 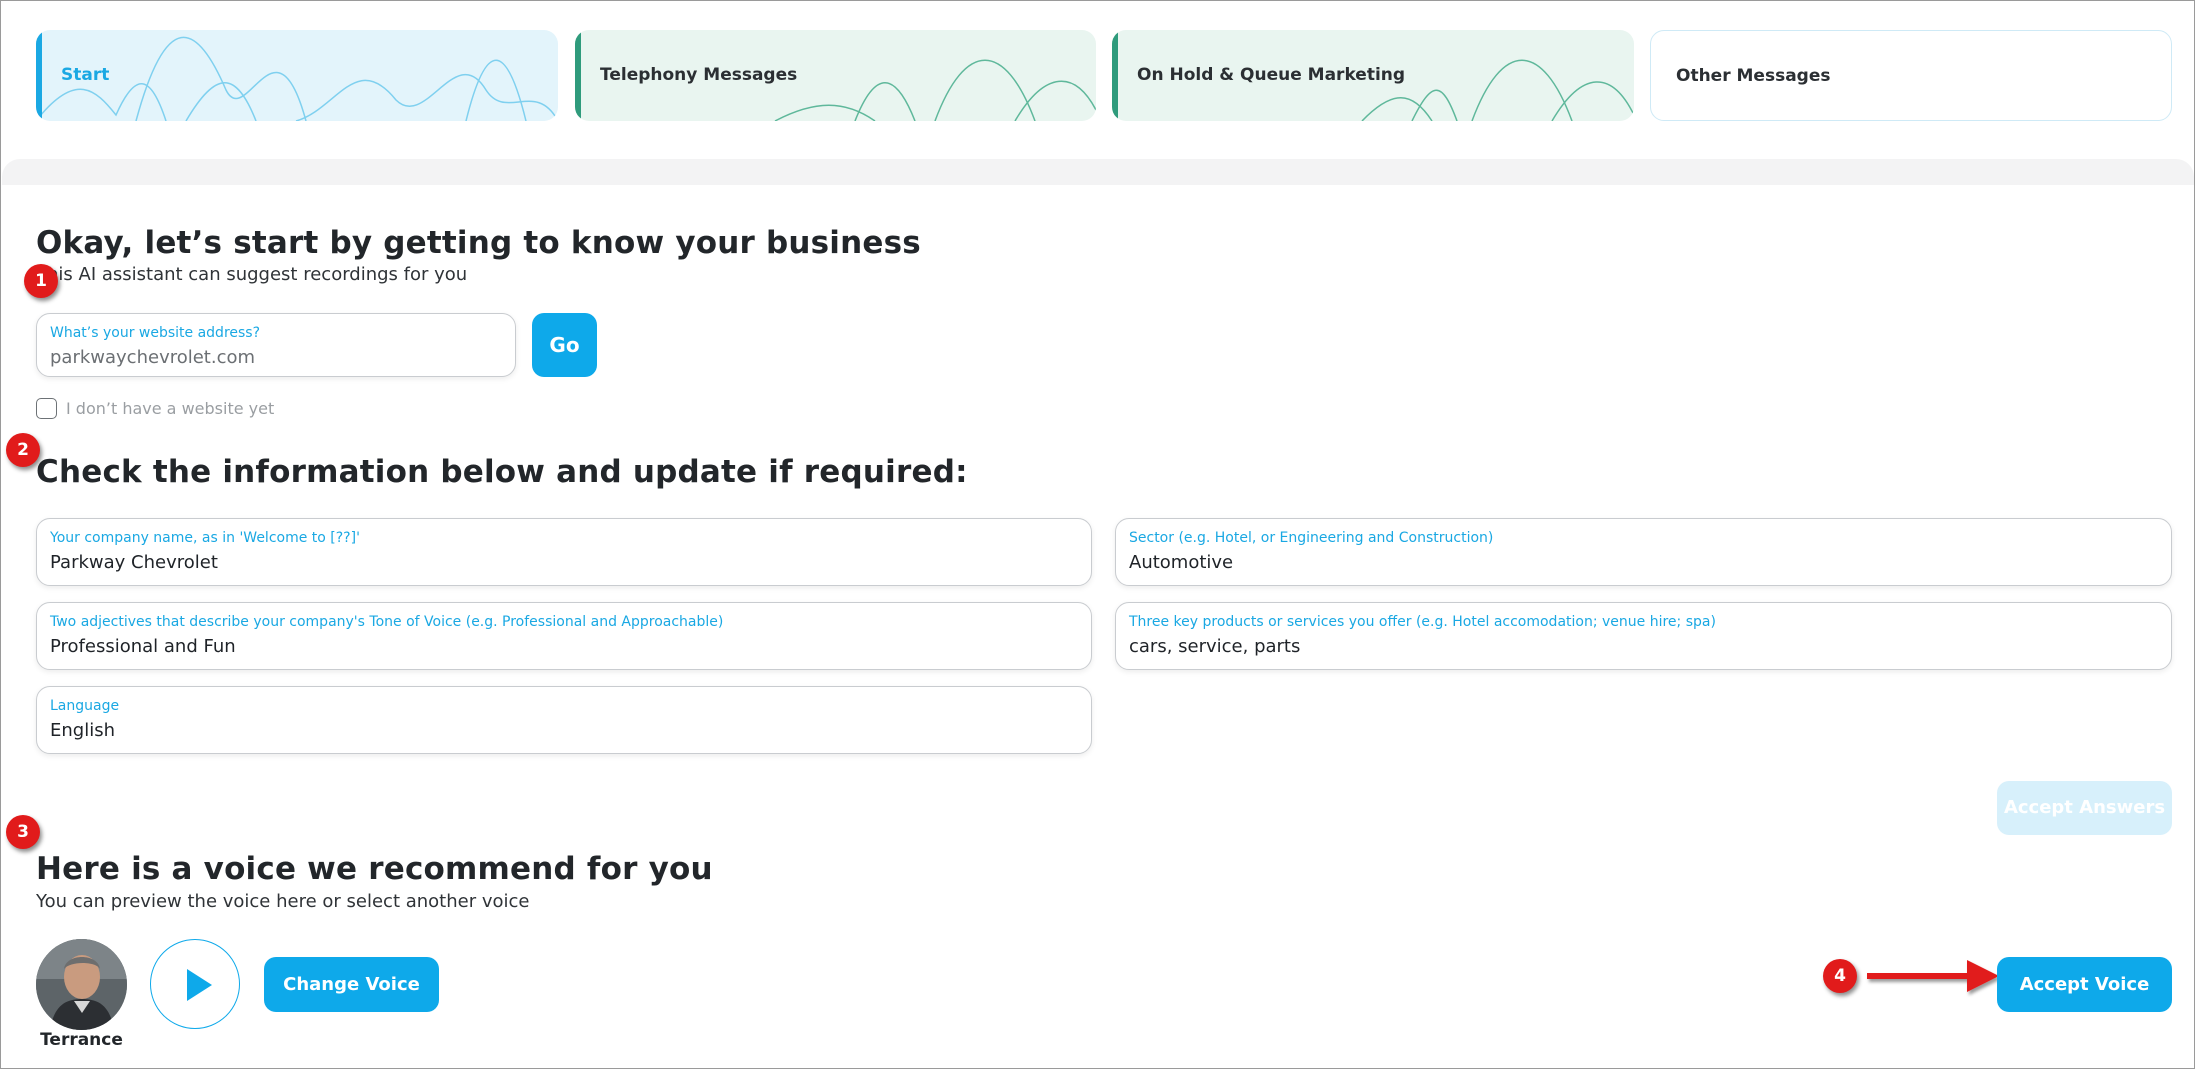 What do you see at coordinates (23, 450) in the screenshot?
I see `step-badge-2: 2` at bounding box center [23, 450].